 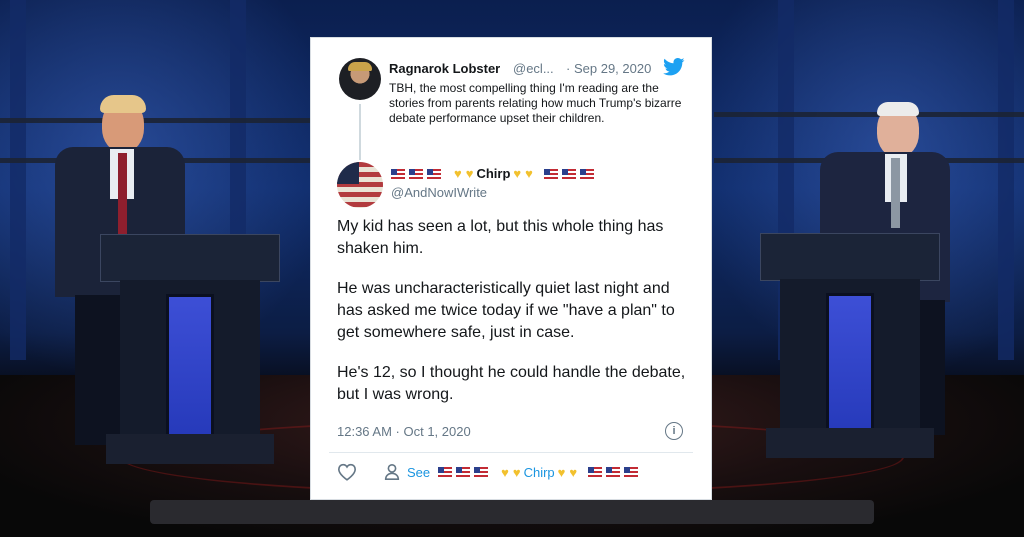 What do you see at coordinates (895, 193) in the screenshot?
I see `right-speaker-tie` at bounding box center [895, 193].